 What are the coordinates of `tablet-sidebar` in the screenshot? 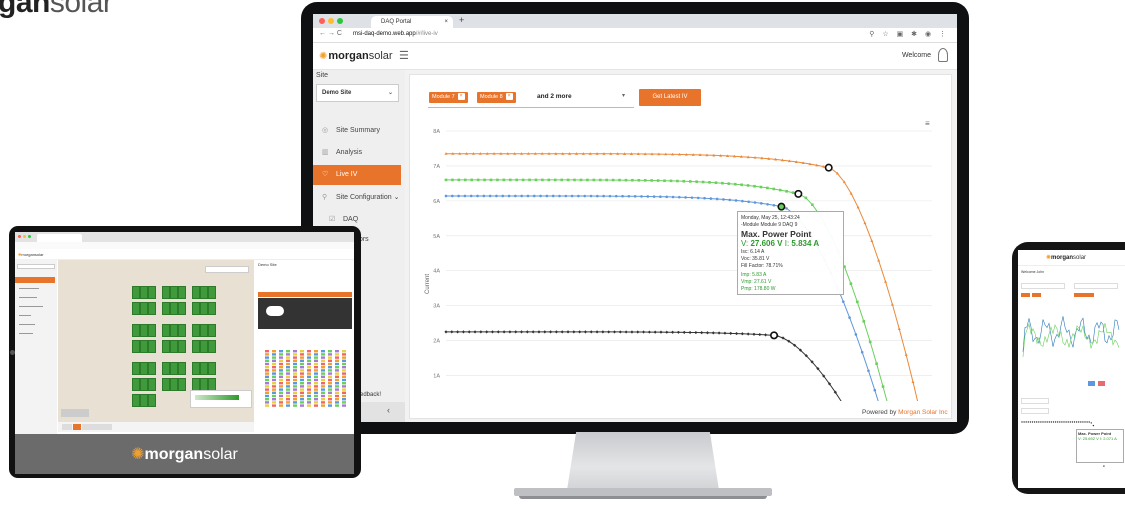 It's located at (36, 346).